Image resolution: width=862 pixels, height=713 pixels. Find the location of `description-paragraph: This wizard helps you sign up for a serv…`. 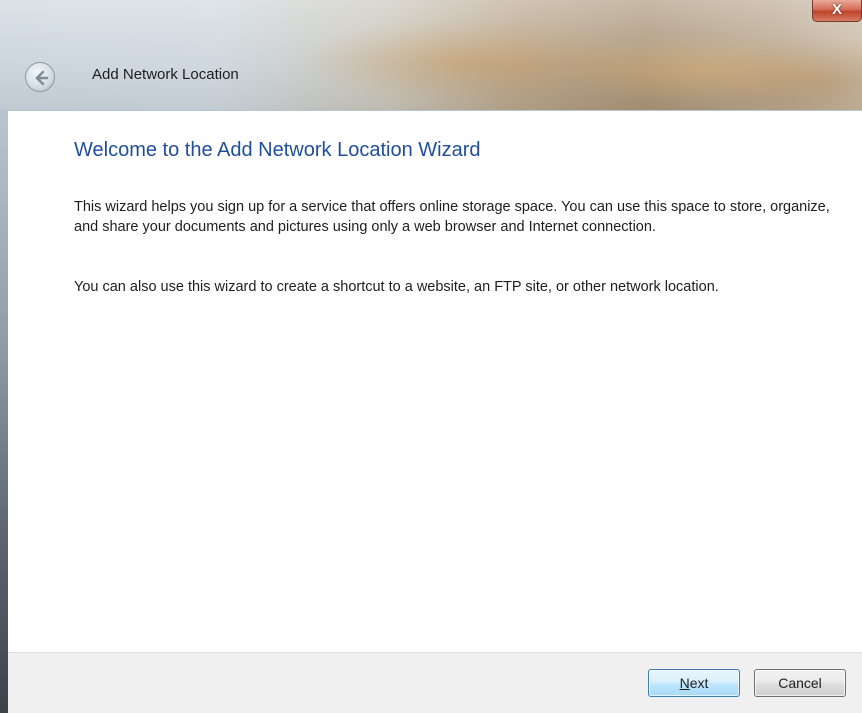

description-paragraph: This wizard helps you sign up for a serv… is located at coordinates (452, 217).